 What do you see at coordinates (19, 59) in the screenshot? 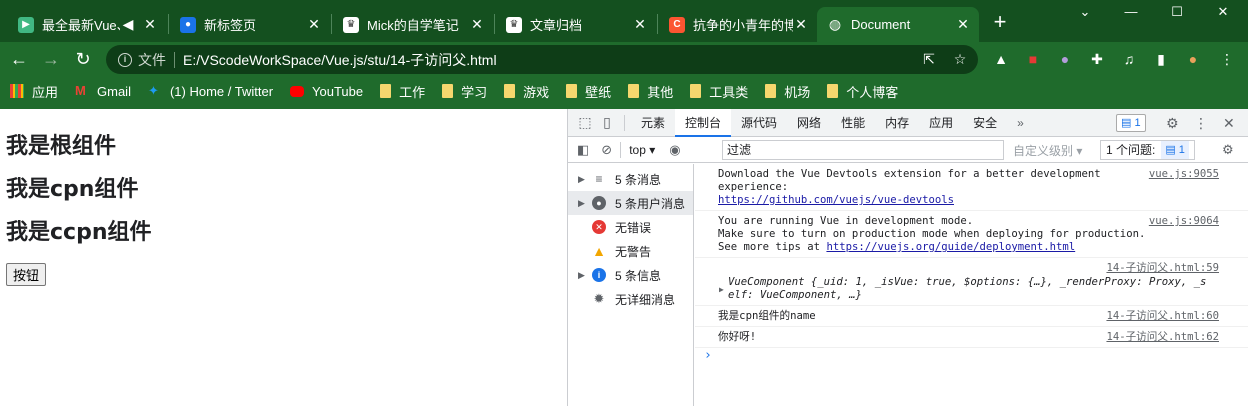
I see `back-button: ←` at bounding box center [19, 59].